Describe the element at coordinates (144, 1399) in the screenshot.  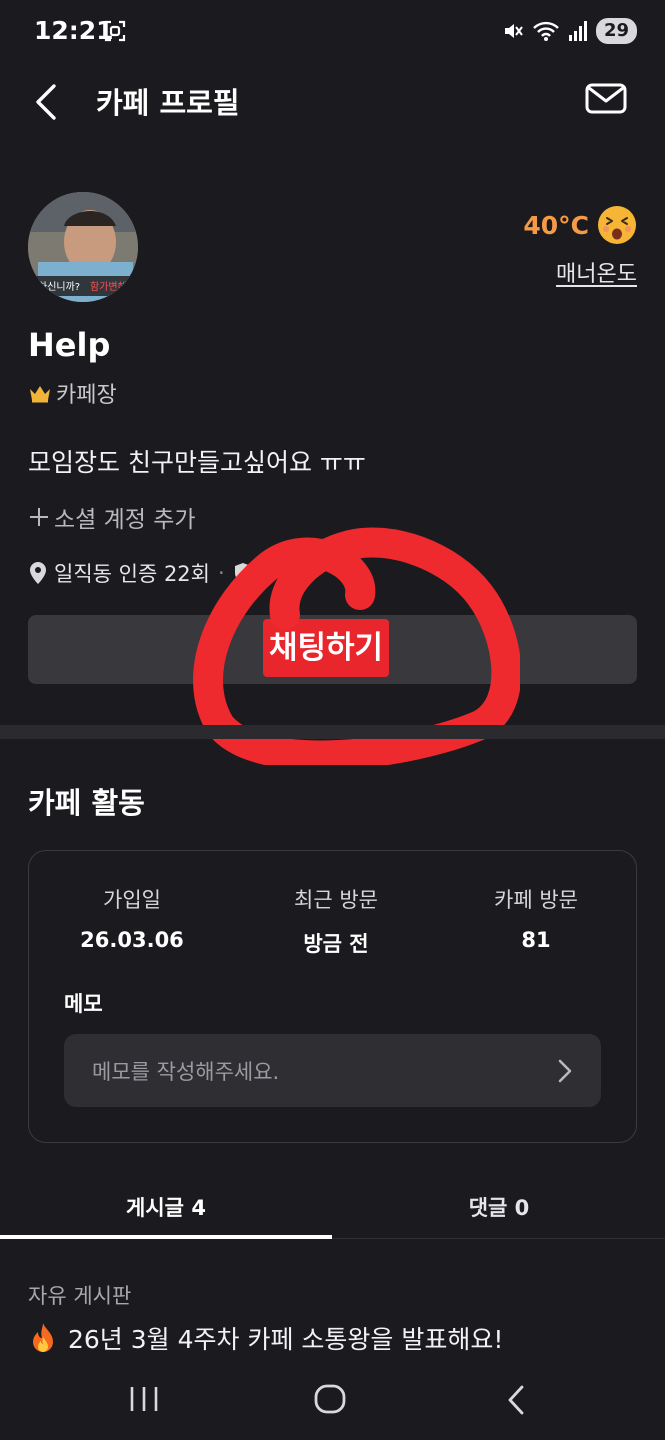
I see `recent-apps-icon` at that location.